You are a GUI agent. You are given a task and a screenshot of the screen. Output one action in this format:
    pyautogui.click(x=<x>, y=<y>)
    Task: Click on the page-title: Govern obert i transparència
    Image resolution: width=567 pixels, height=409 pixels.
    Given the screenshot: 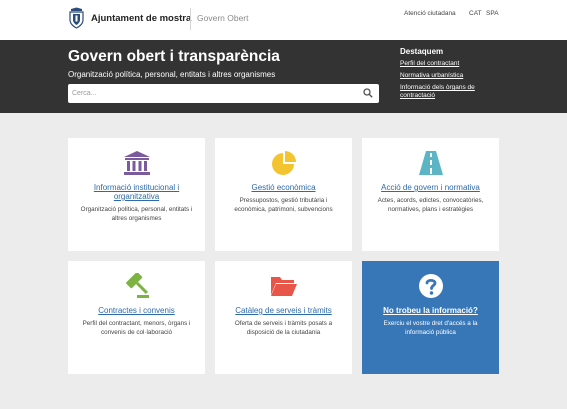 What is the action you would take?
    pyautogui.click(x=174, y=56)
    